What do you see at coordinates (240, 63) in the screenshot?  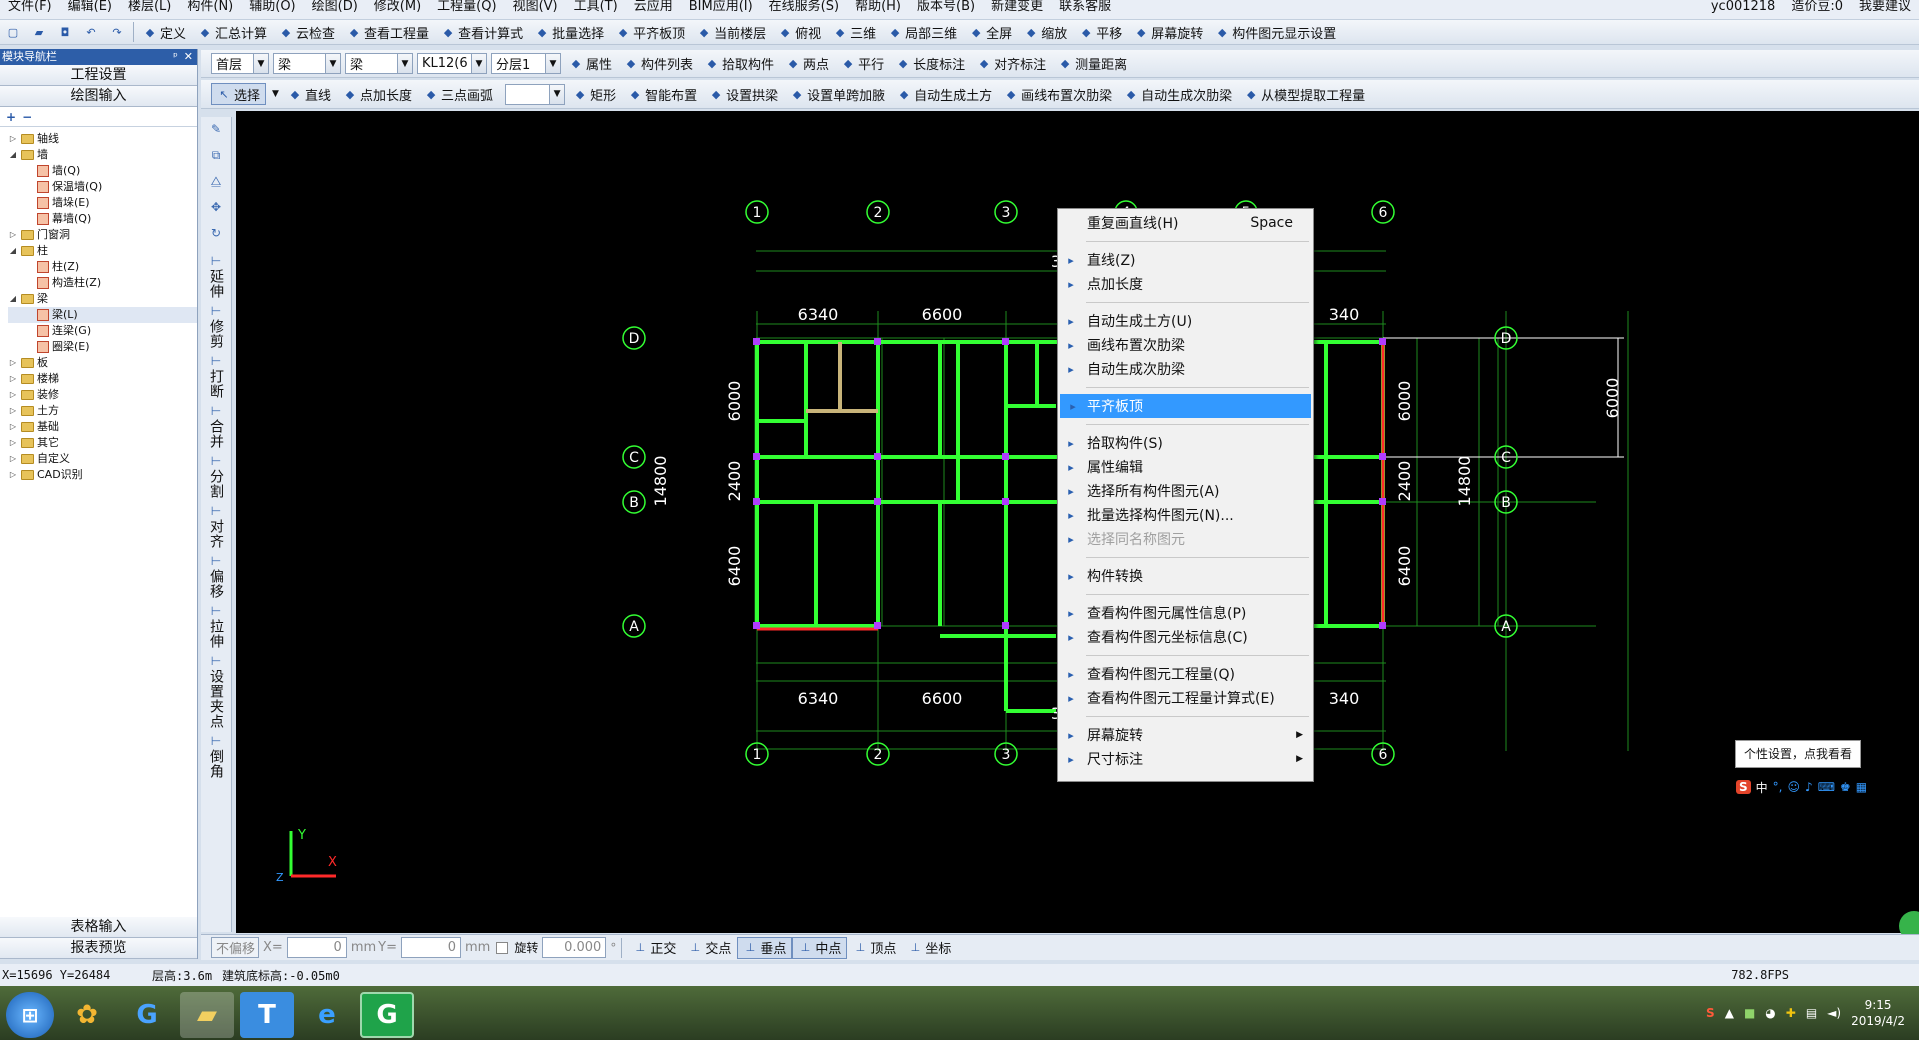 I see `floor-select: 首层 ▼` at bounding box center [240, 63].